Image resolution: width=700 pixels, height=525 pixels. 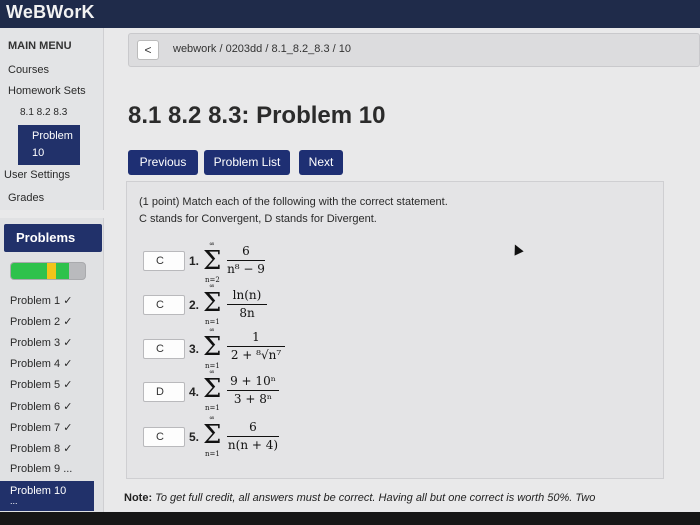 I want to click on sidebar-problem-number: 10, so click(x=38, y=153).